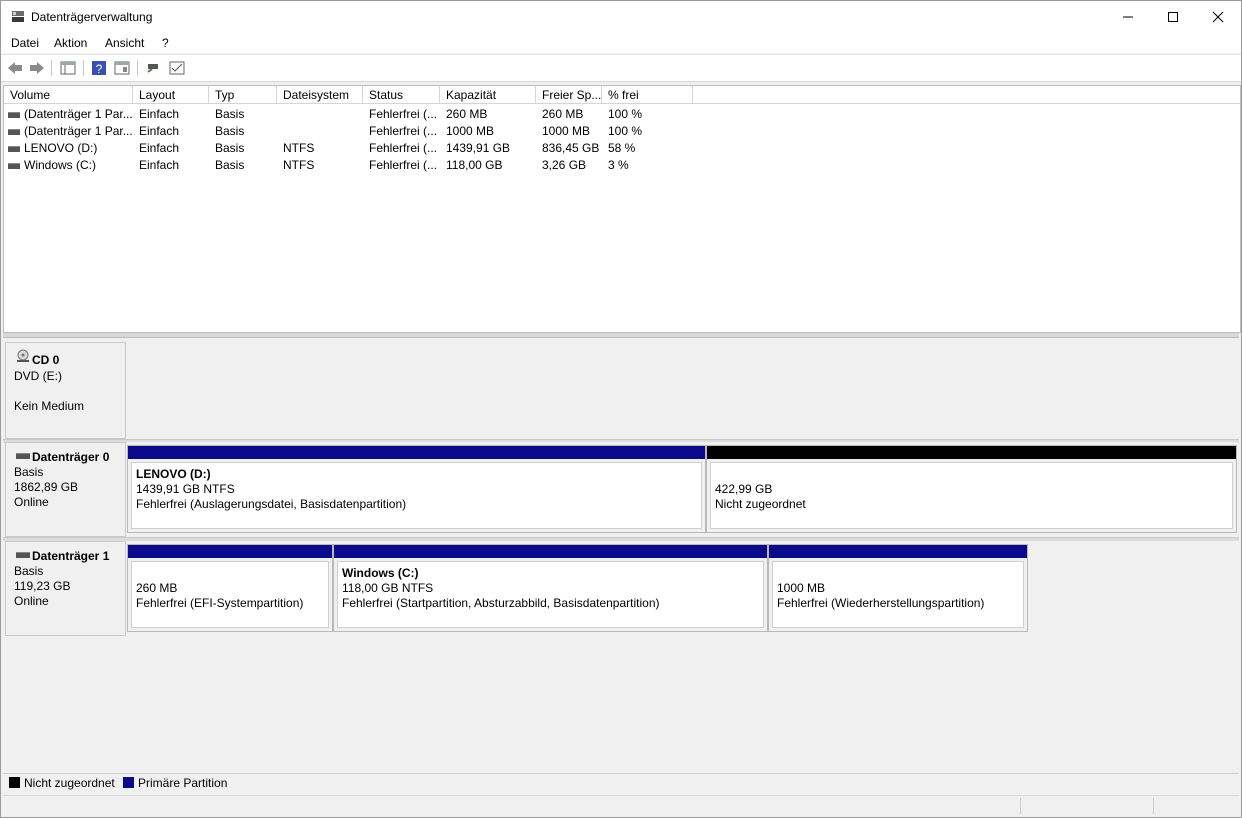 The width and height of the screenshot is (1242, 818). What do you see at coordinates (31, 502) in the screenshot?
I see `disk-detail: Online` at bounding box center [31, 502].